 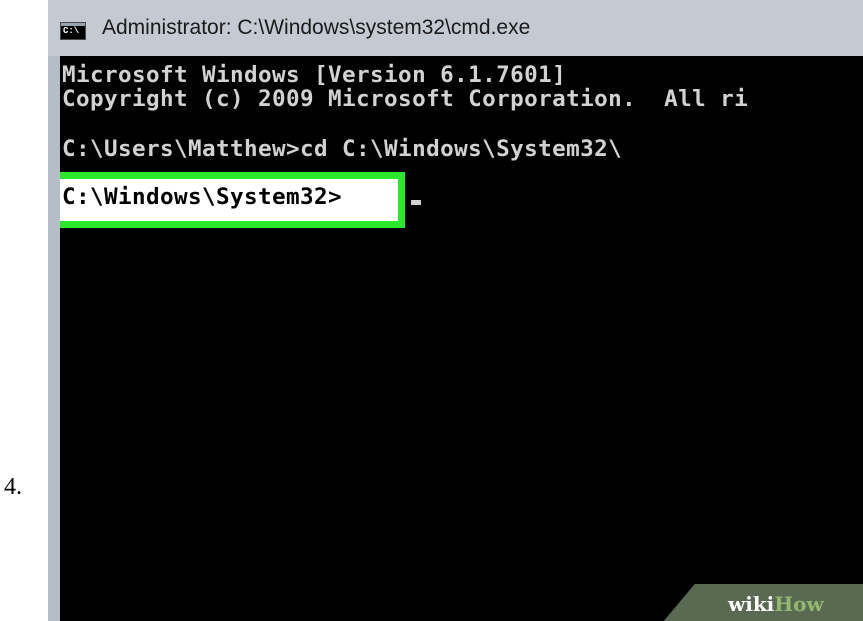 I want to click on step-number: 4., so click(x=13, y=487).